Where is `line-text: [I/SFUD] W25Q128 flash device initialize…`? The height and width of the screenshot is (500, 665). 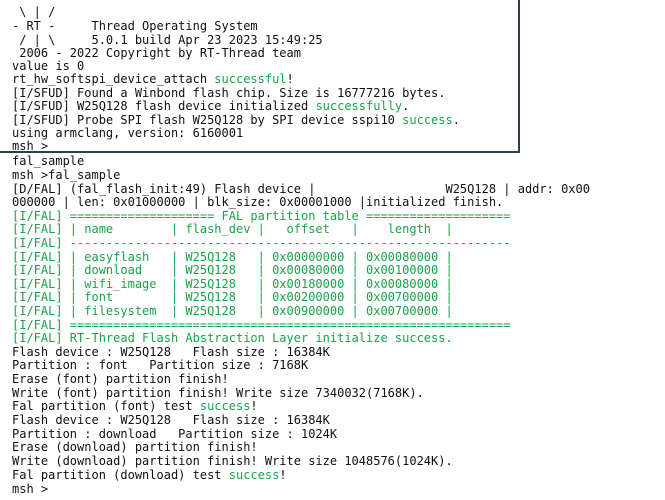 line-text: [I/SFUD] W25Q128 flash device initialize… is located at coordinates (164, 106).